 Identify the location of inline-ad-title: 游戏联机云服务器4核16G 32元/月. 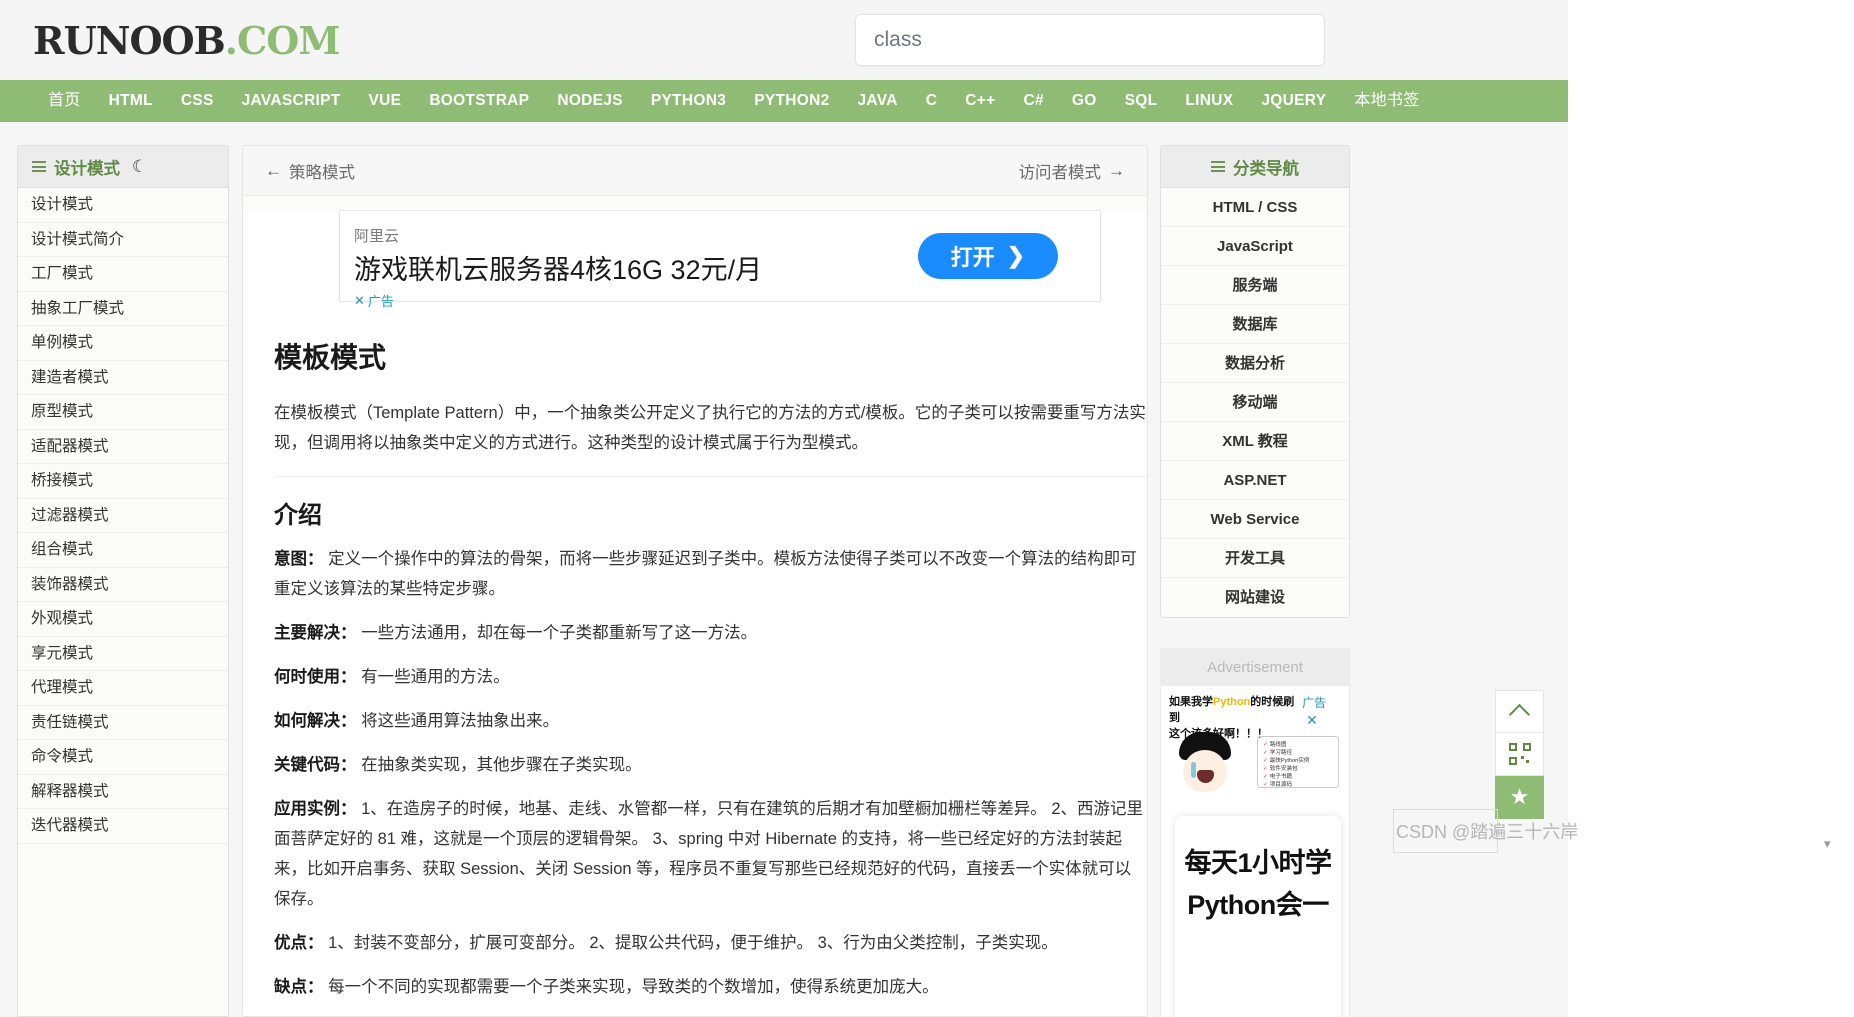
(558, 270).